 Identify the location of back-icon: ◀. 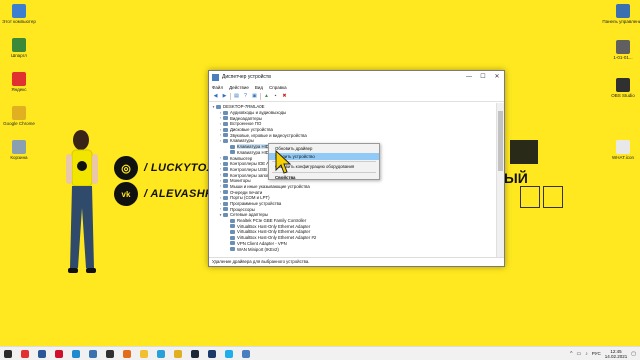
(215, 96).